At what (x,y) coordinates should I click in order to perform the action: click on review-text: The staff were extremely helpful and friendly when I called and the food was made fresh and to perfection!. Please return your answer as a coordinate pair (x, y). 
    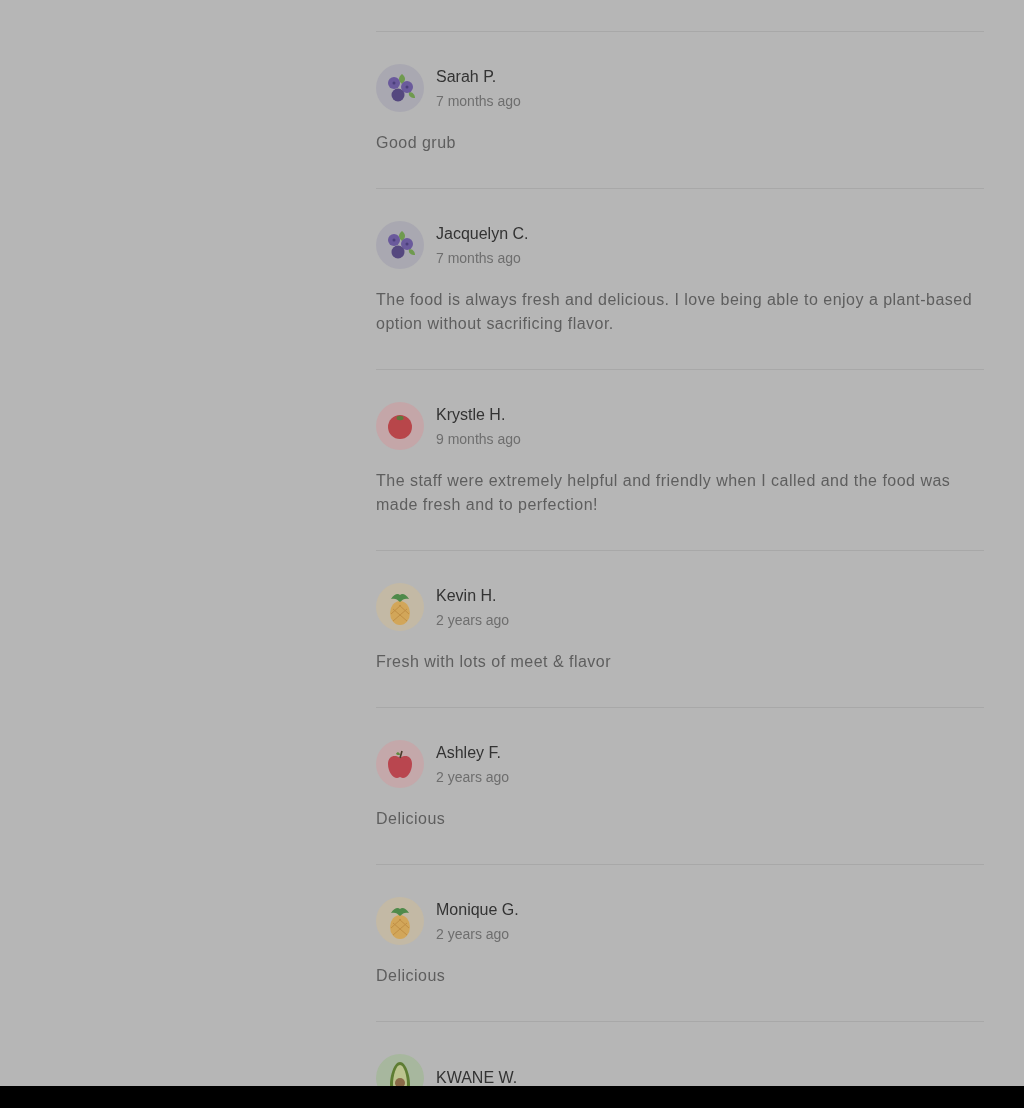
    Looking at the image, I should click on (664, 493).